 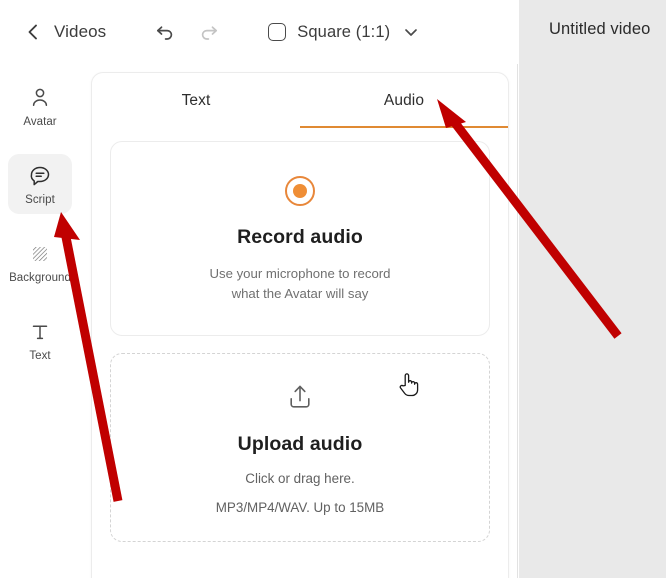 What do you see at coordinates (40, 98) in the screenshot?
I see `person-icon` at bounding box center [40, 98].